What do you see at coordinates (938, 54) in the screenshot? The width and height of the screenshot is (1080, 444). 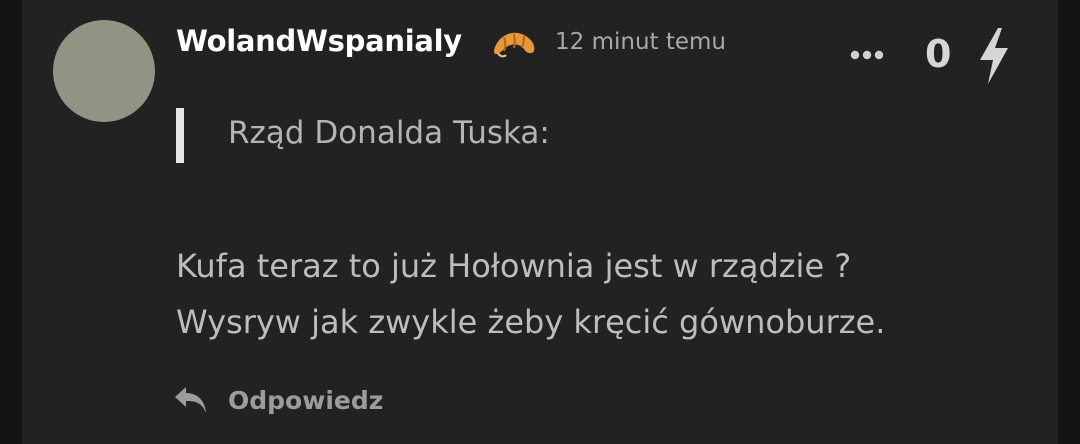 I see `vote-score: 0` at bounding box center [938, 54].